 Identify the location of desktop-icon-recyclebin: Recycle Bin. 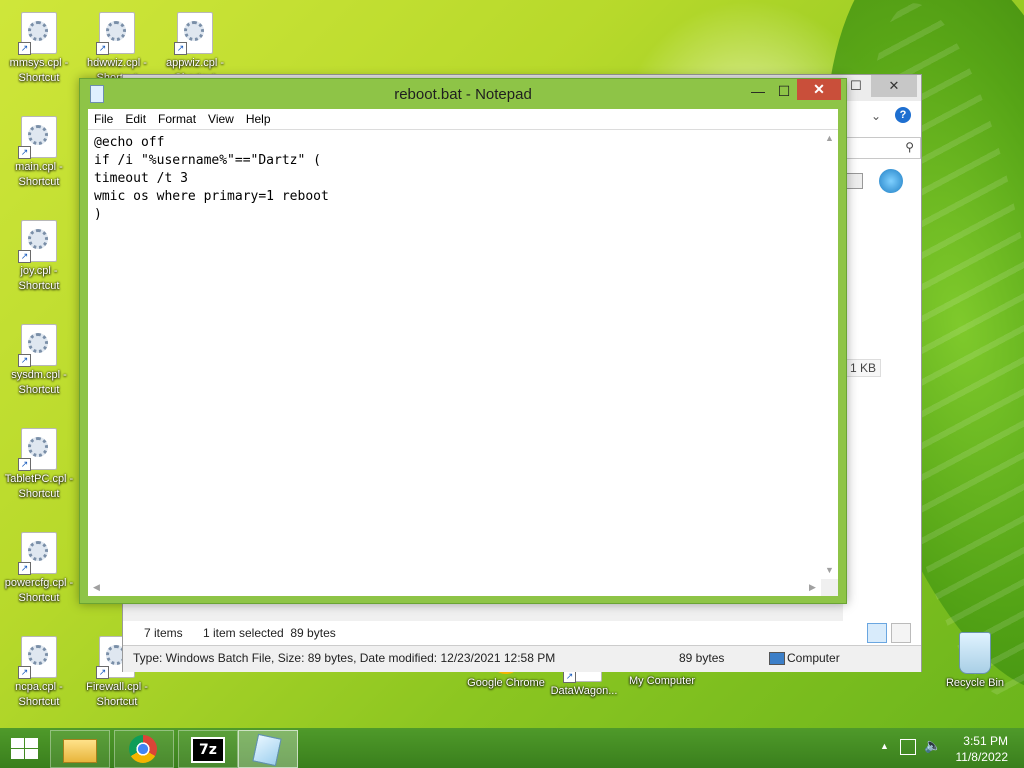
(975, 661).